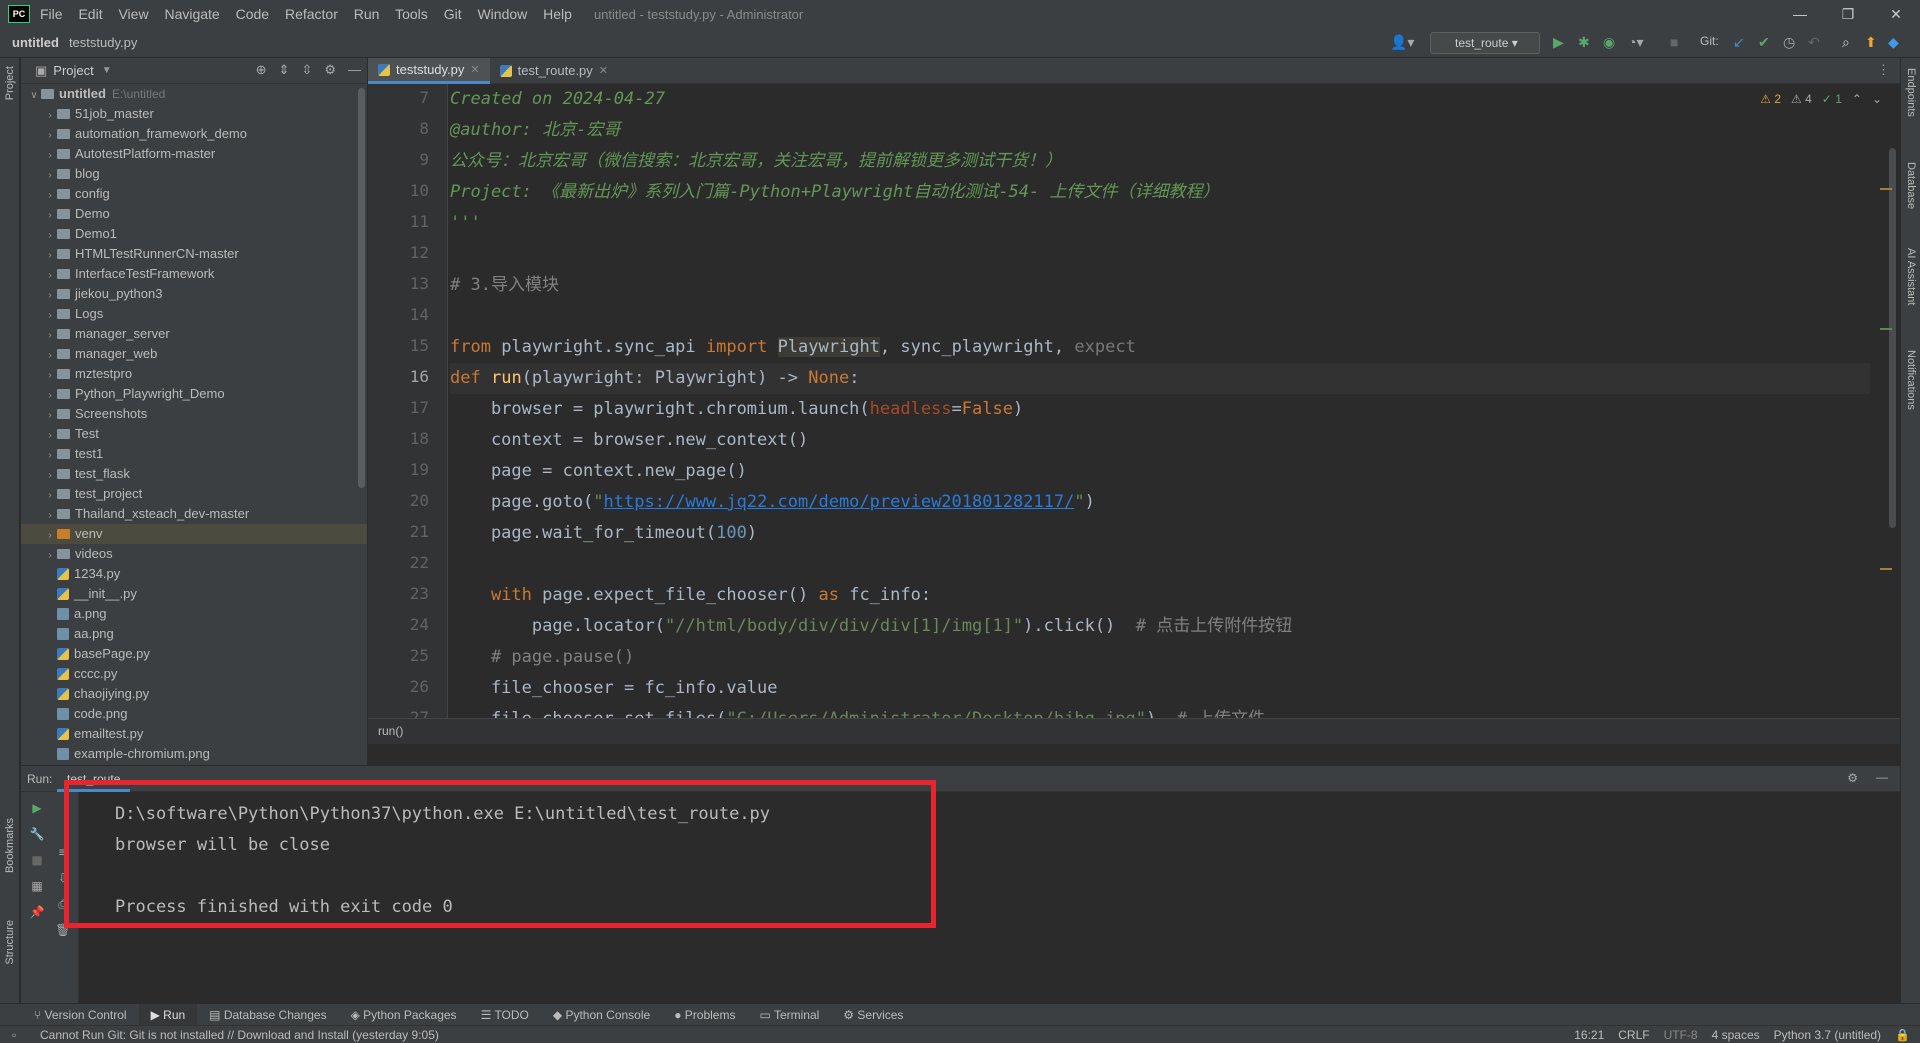 The width and height of the screenshot is (1920, 1043). What do you see at coordinates (194, 154) in the screenshot?
I see `tree-folder: › AutotestPlatform-master` at bounding box center [194, 154].